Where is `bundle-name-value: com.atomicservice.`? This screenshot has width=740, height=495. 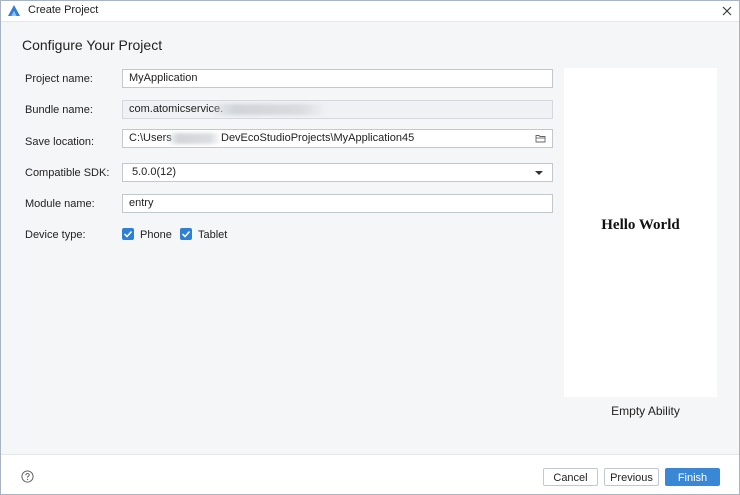 bundle-name-value: com.atomicservice. is located at coordinates (176, 109).